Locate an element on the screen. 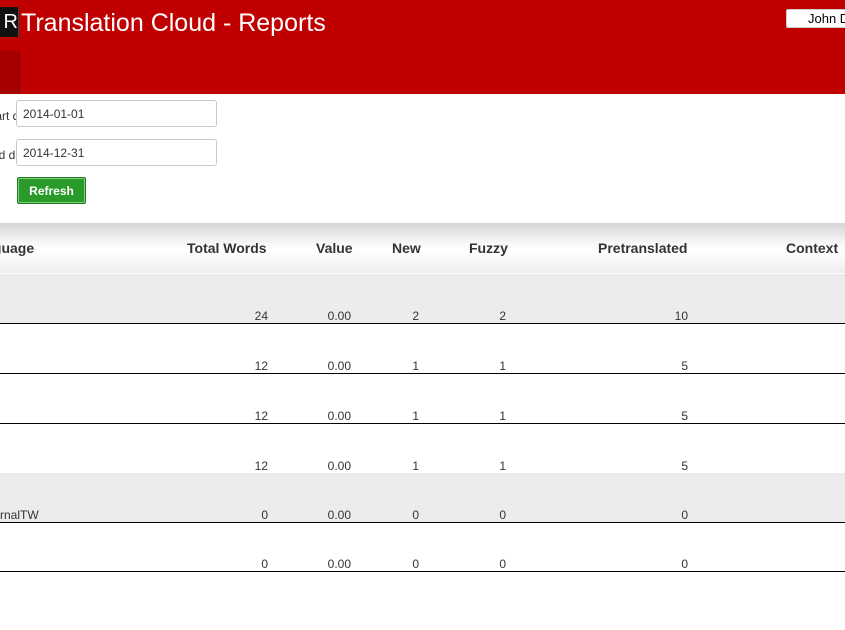 This screenshot has width=845, height=630. start-date-input is located at coordinates (116, 113).